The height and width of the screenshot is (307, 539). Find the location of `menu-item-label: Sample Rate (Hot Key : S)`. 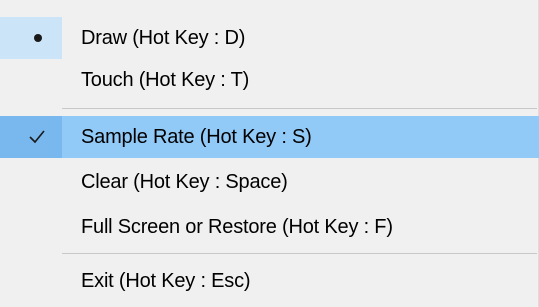

menu-item-label: Sample Rate (Hot Key : S) is located at coordinates (196, 137).